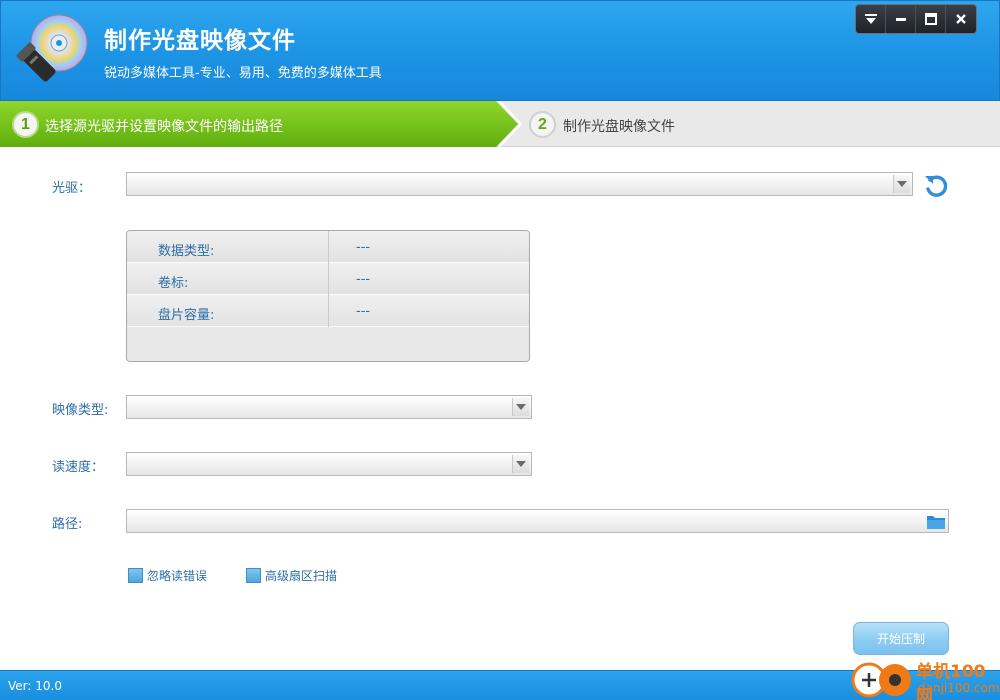 This screenshot has height=700, width=1000. I want to click on maximize-button, so click(931, 19).